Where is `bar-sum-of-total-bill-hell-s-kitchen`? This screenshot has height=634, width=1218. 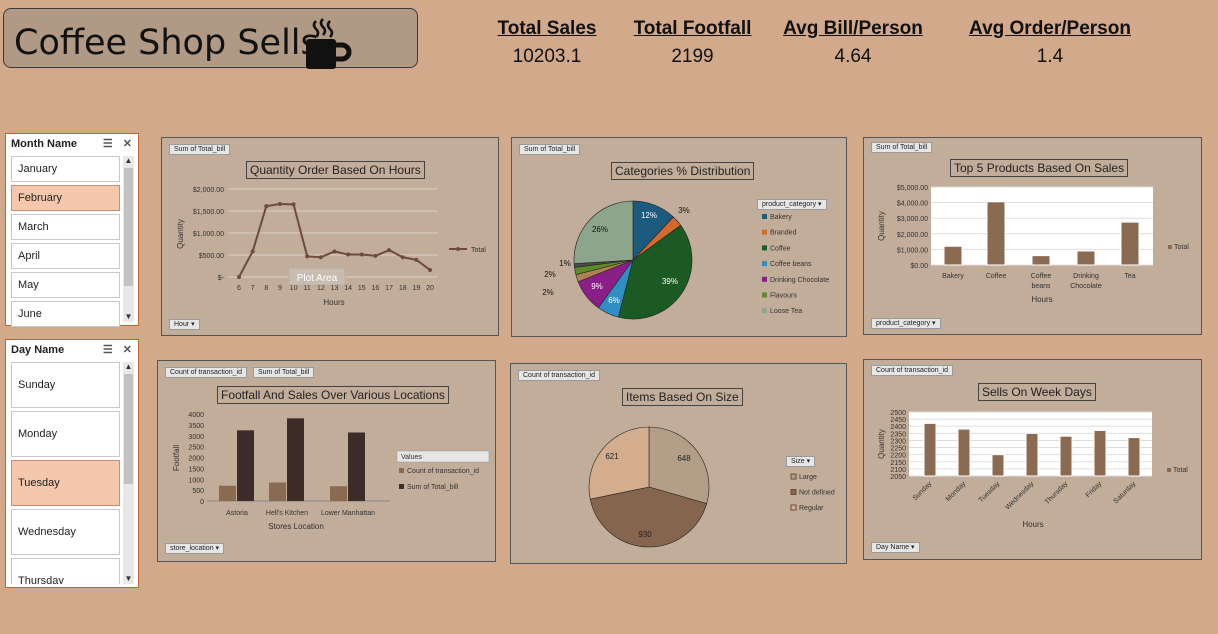 bar-sum-of-total-bill-hell-s-kitchen is located at coordinates (295, 459).